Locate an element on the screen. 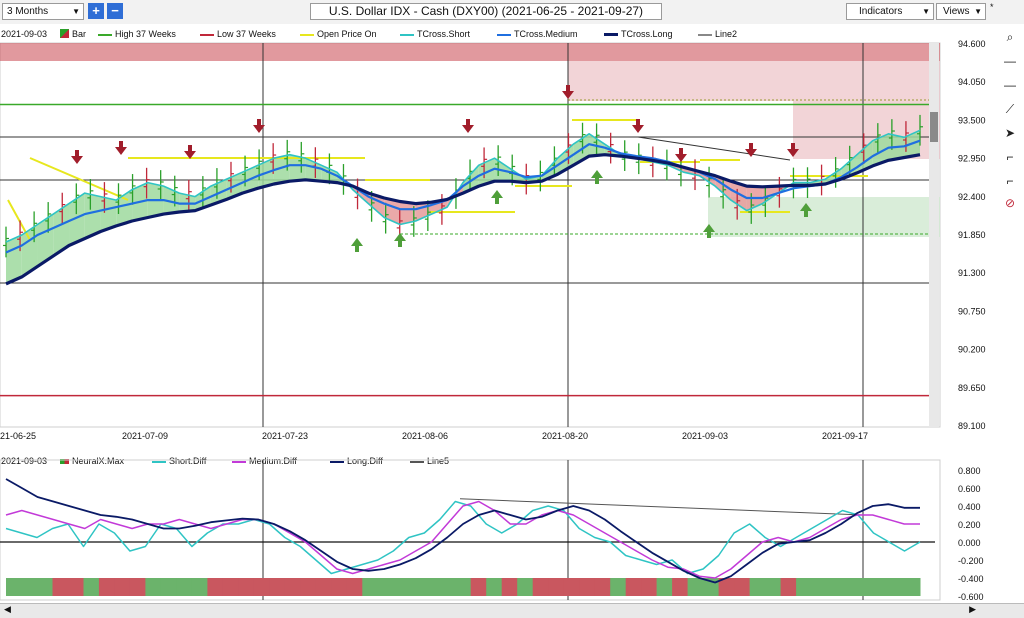 This screenshot has width=1024, height=618. line5-trend is located at coordinates (661, 507).